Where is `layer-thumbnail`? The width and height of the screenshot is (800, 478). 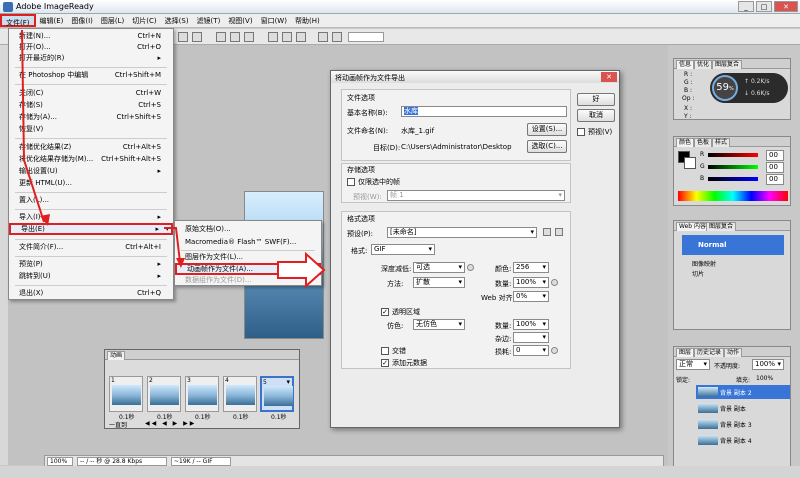
layer-thumbnail is located at coordinates (708, 424).